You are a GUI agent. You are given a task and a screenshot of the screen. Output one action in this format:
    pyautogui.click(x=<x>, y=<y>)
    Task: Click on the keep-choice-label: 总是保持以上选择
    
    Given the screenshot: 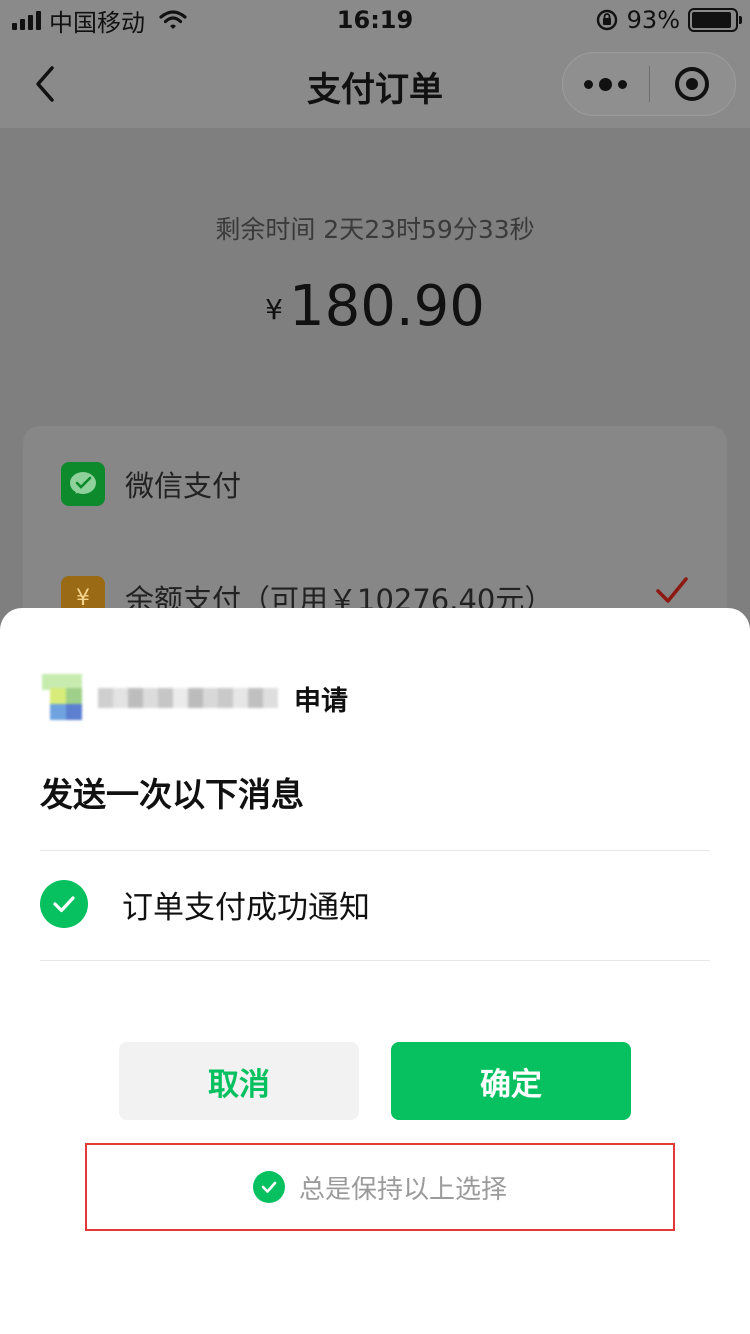 What is the action you would take?
    pyautogui.click(x=402, y=1189)
    